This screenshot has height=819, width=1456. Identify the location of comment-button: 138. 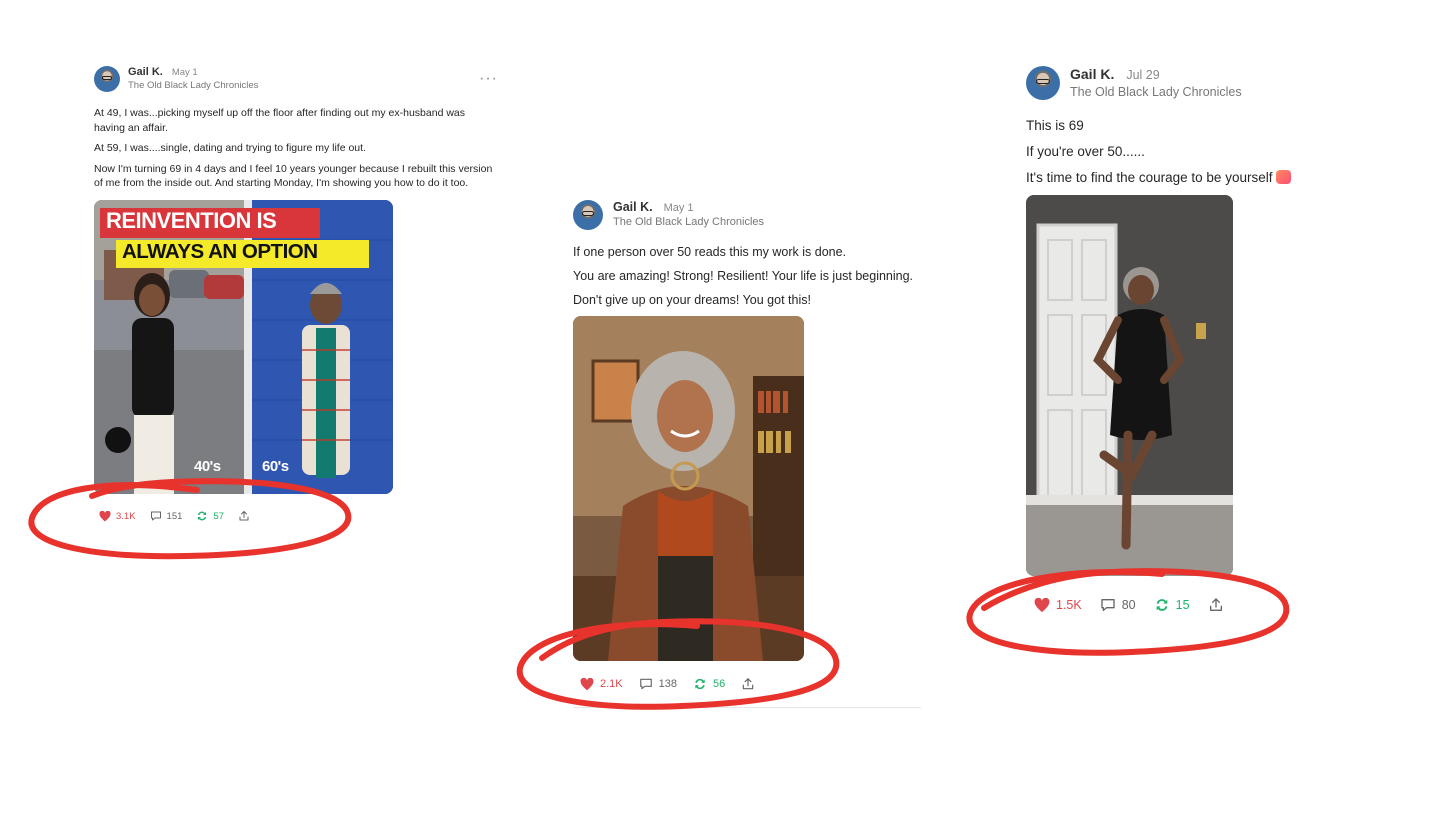
(658, 684).